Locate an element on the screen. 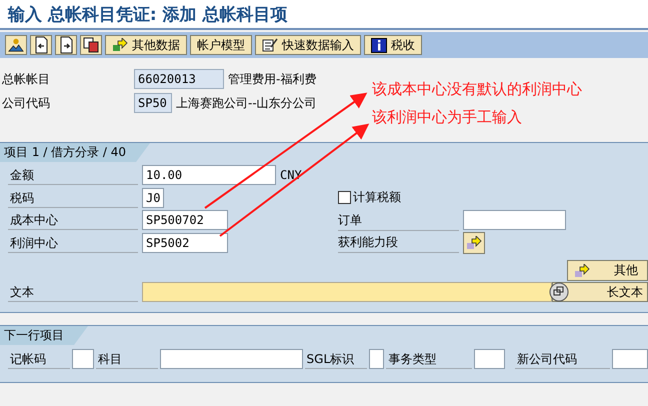  toolbar-button: 快速数据输入 is located at coordinates (308, 45).